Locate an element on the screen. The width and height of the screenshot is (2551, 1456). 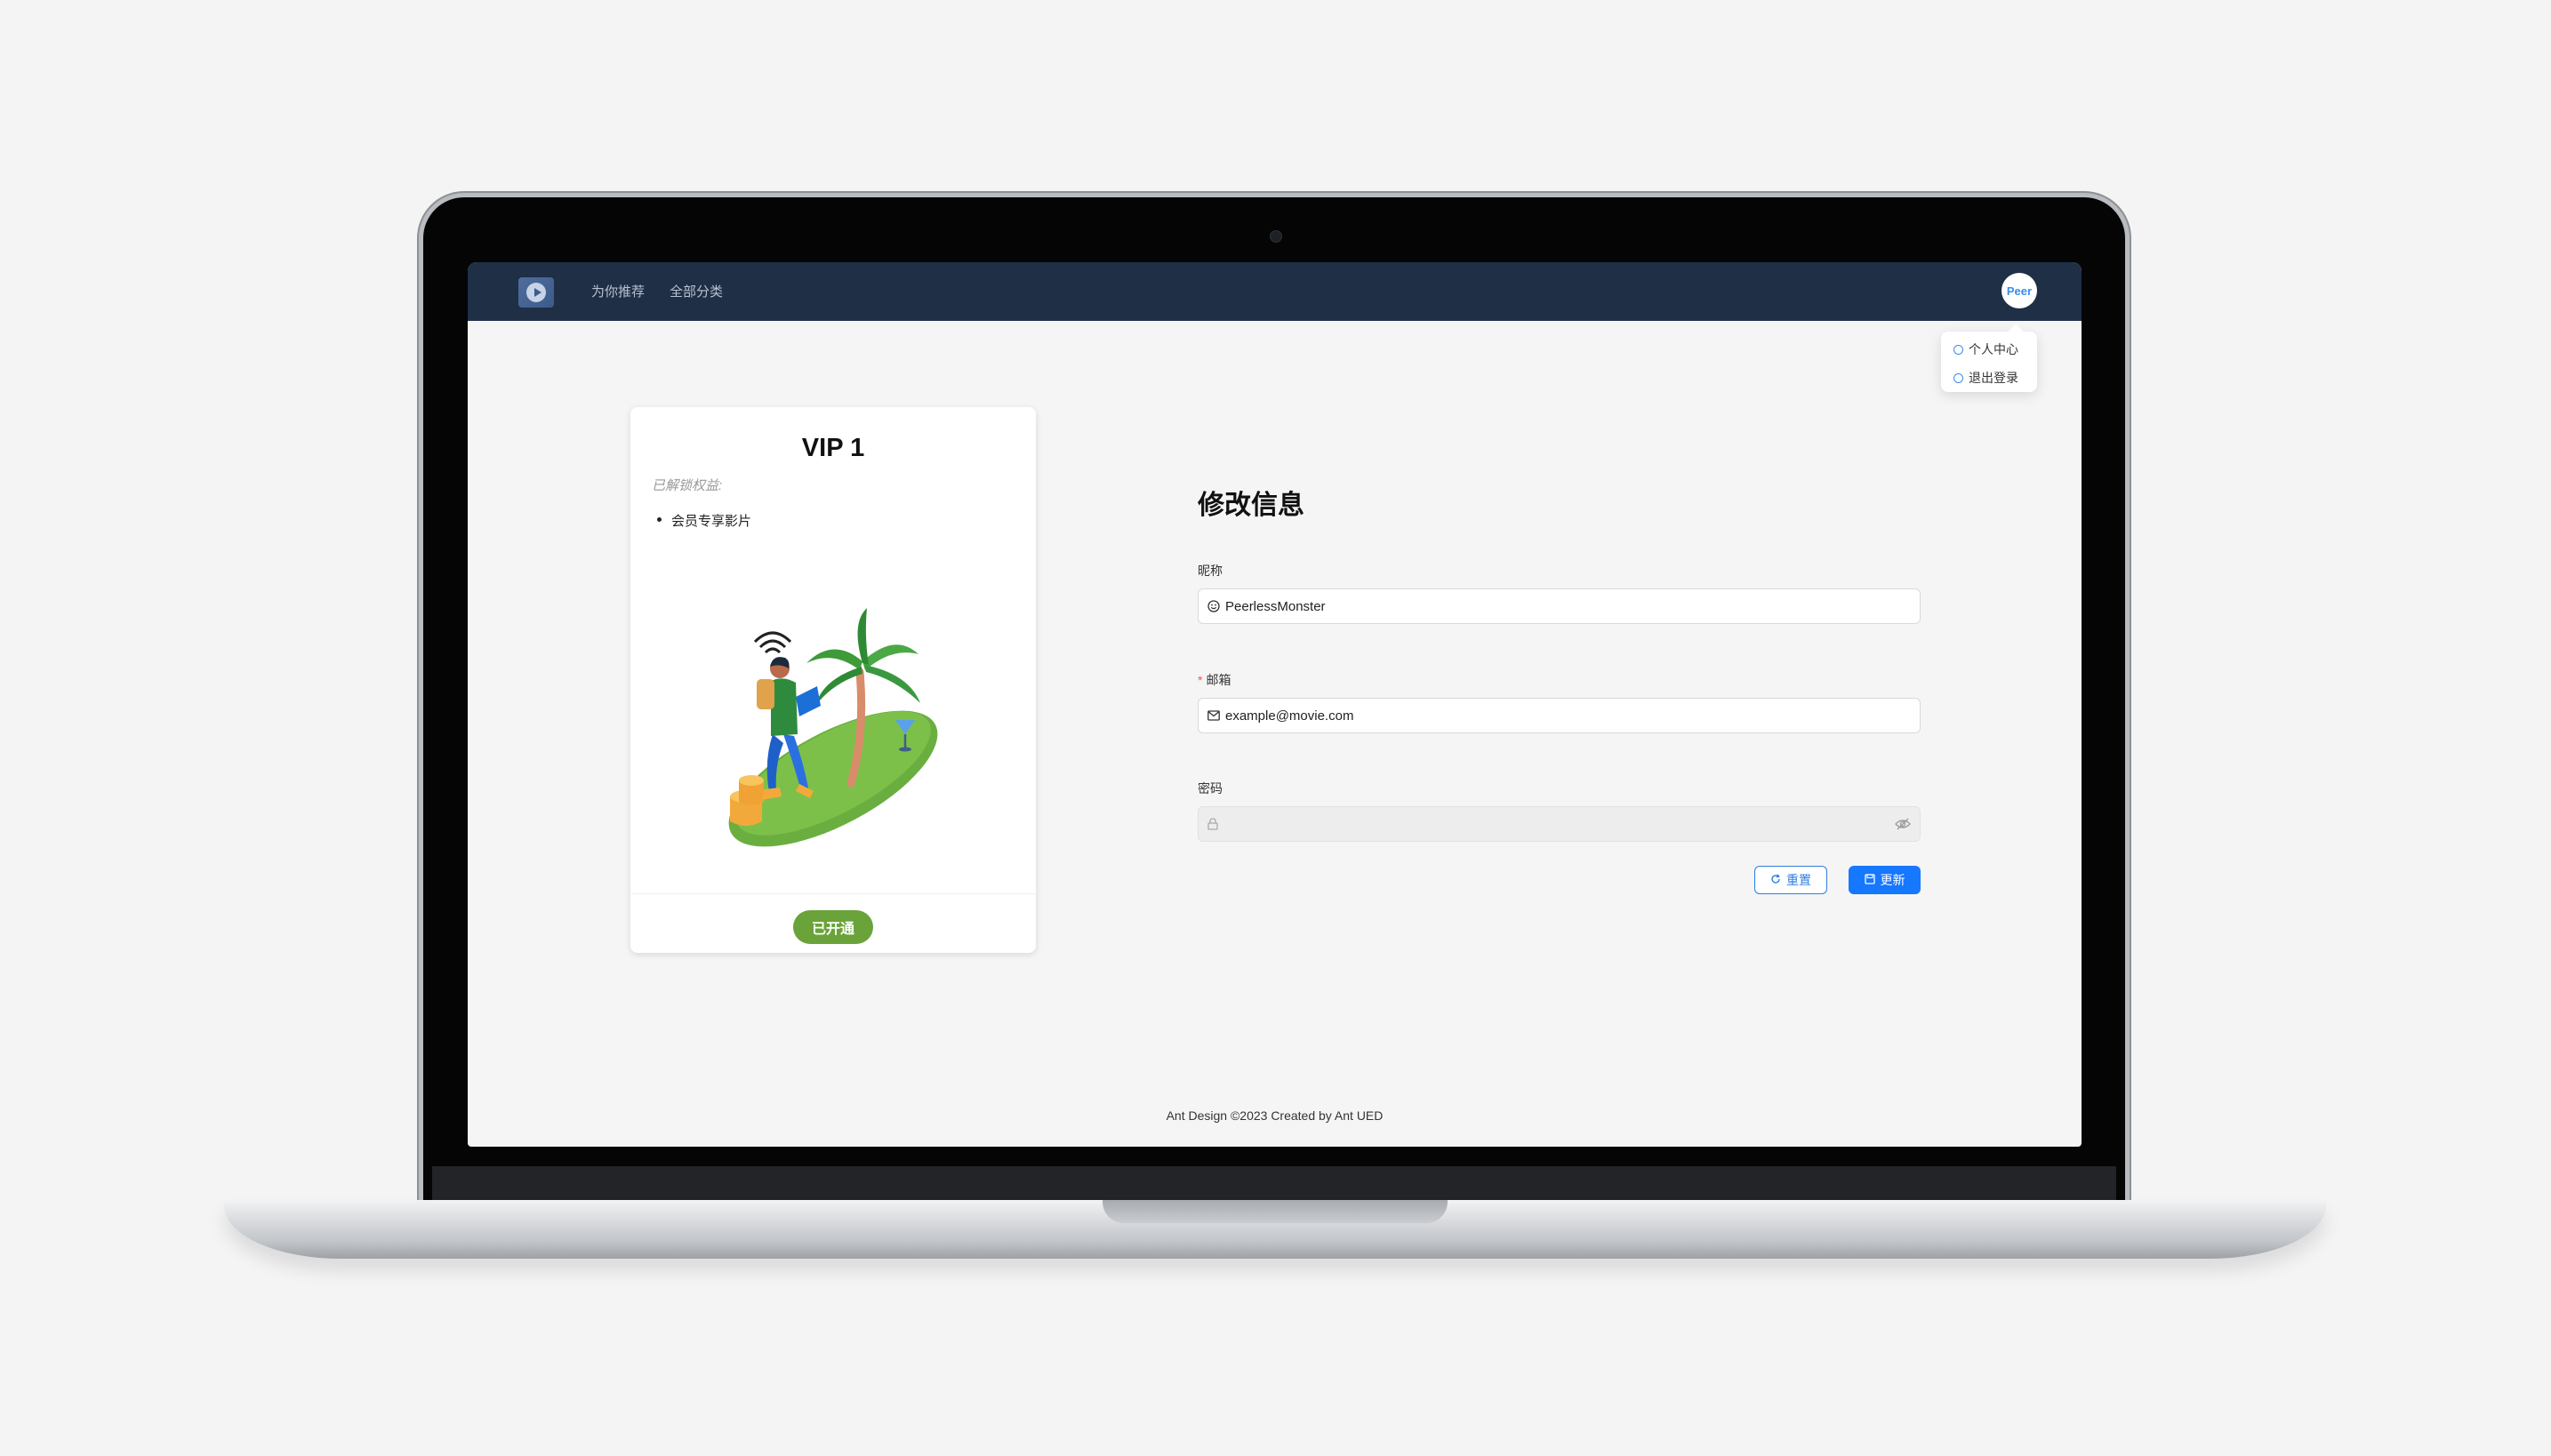
menu-item-logout: 退出登录 is located at coordinates (1985, 378).